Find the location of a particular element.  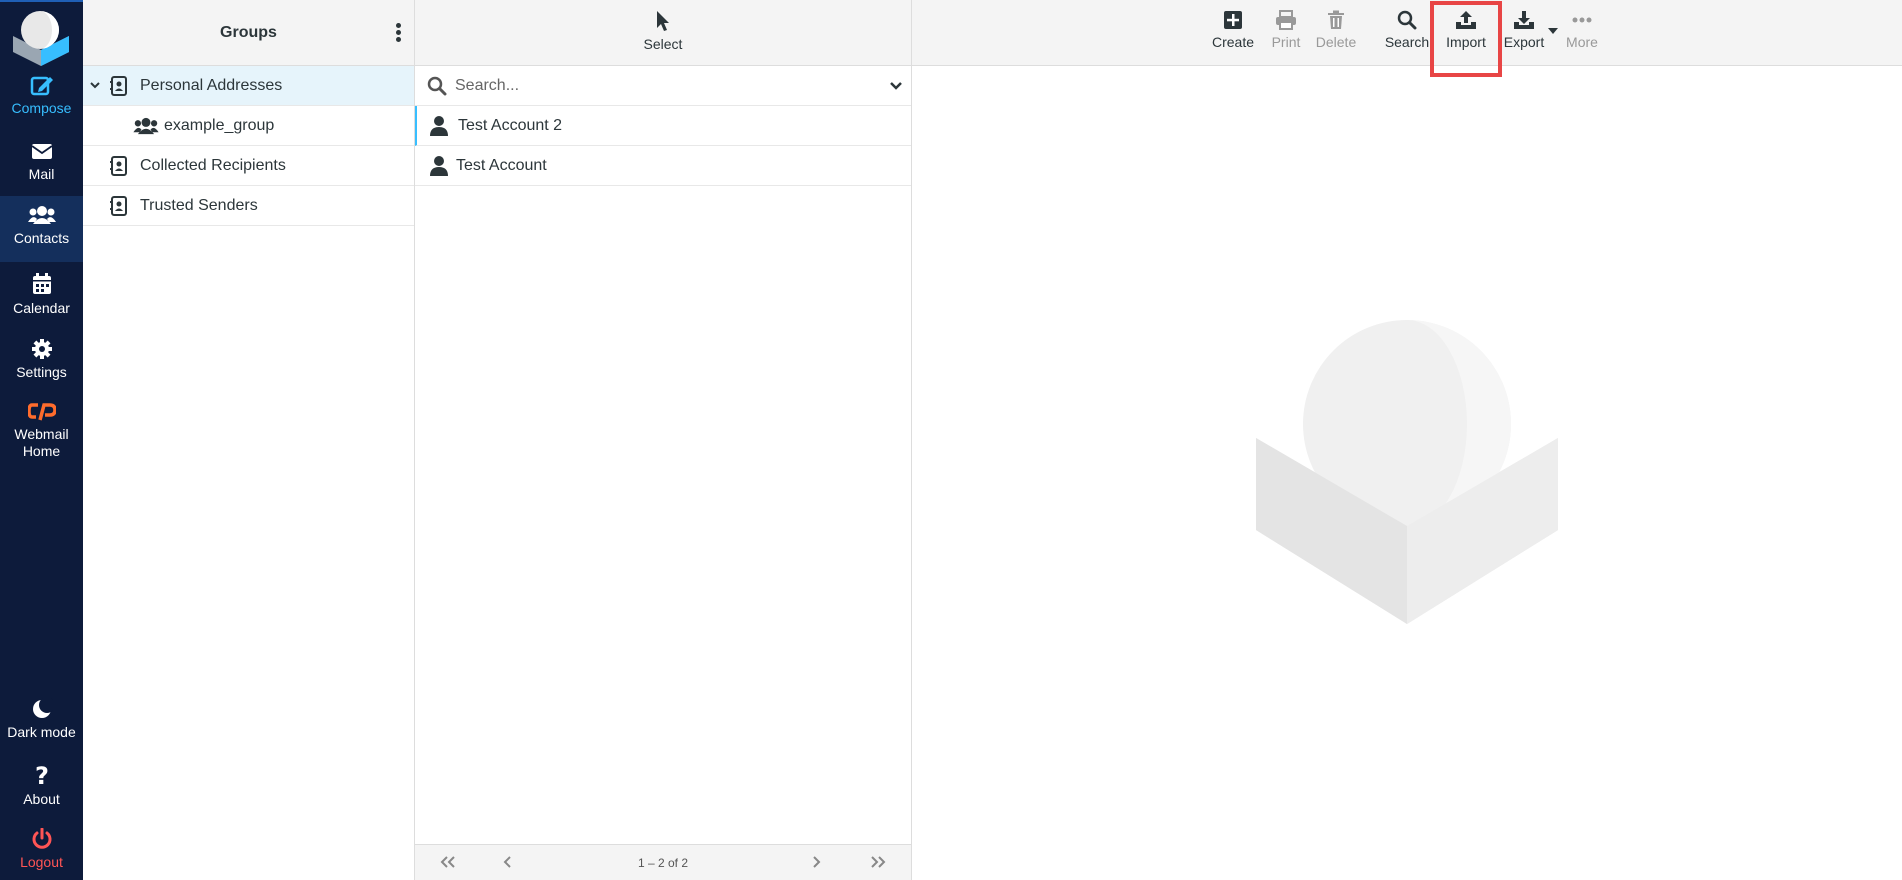

power-icon is located at coordinates (41, 838).